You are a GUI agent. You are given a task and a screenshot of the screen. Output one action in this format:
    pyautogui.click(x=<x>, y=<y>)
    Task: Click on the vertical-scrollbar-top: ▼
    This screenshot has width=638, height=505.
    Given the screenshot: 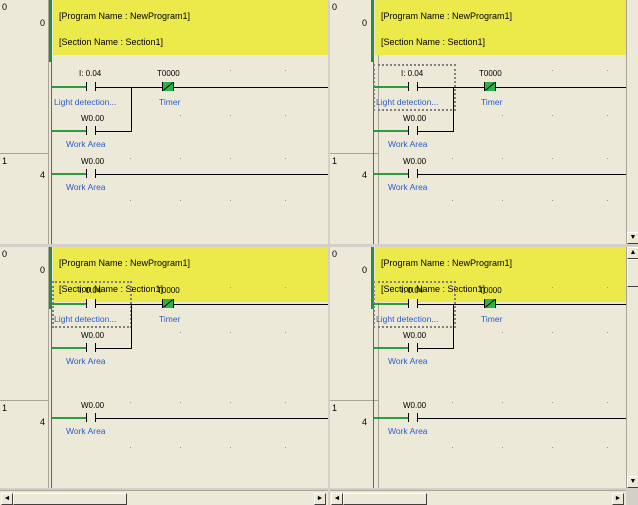 What is the action you would take?
    pyautogui.click(x=632, y=122)
    